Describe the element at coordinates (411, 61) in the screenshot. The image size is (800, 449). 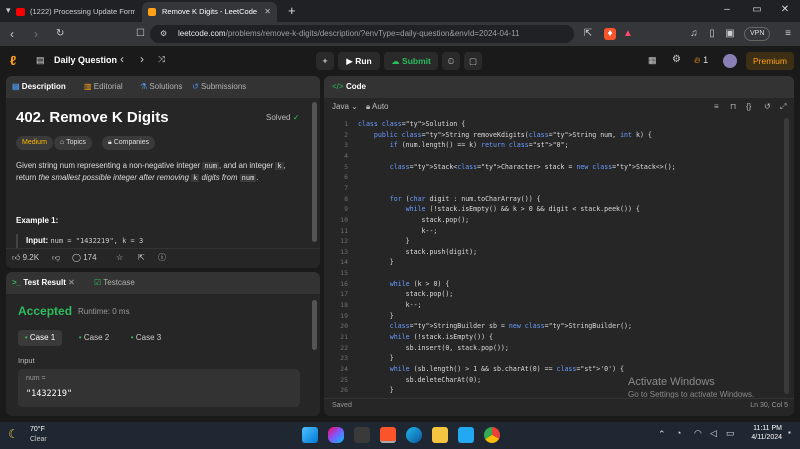
I see `submit-button: ☁ Submit` at that location.